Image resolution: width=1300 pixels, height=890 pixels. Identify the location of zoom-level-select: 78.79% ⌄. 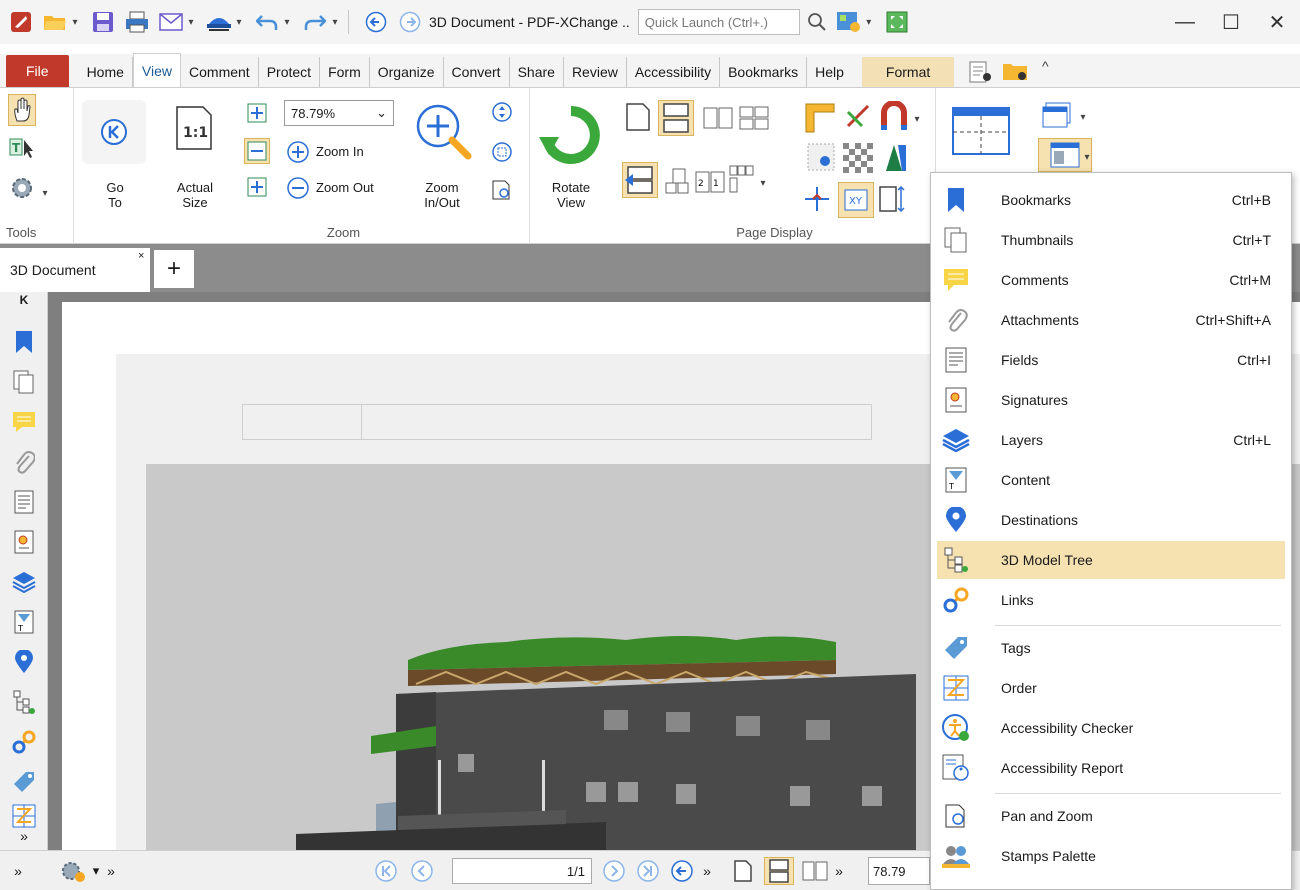
(339, 113).